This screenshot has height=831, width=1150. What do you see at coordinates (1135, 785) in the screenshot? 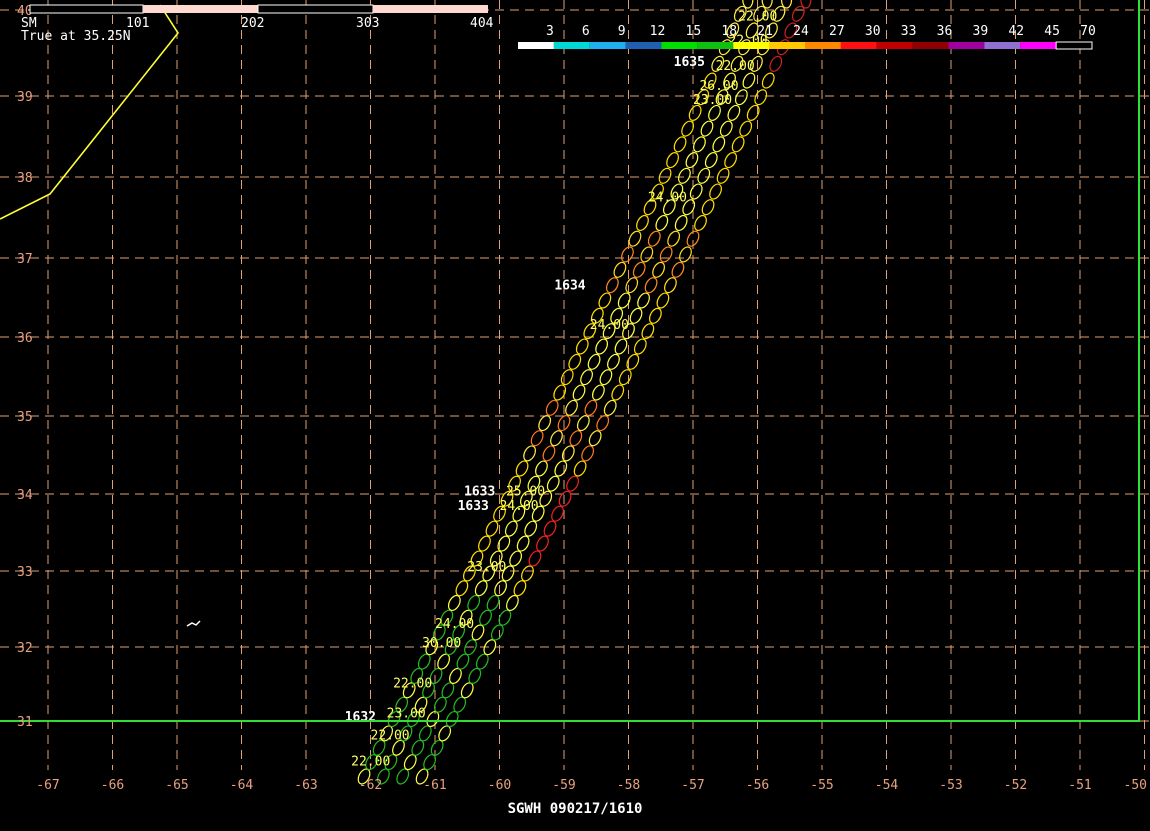
I see `longitude-label: -50` at bounding box center [1135, 785].